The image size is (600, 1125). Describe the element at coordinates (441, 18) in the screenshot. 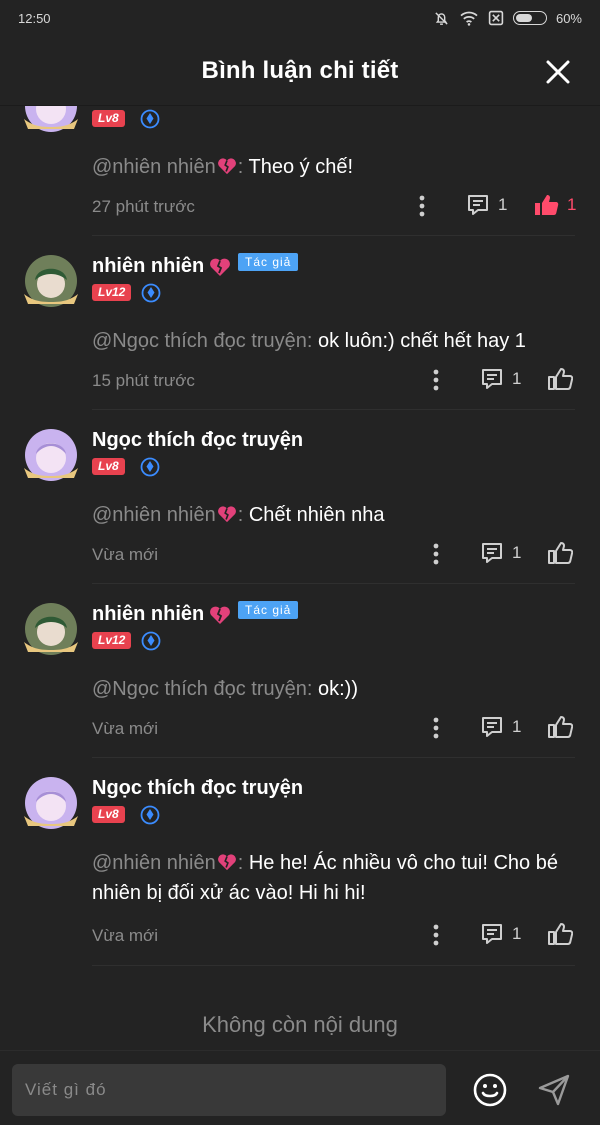

I see `mute-bell-icon` at that location.